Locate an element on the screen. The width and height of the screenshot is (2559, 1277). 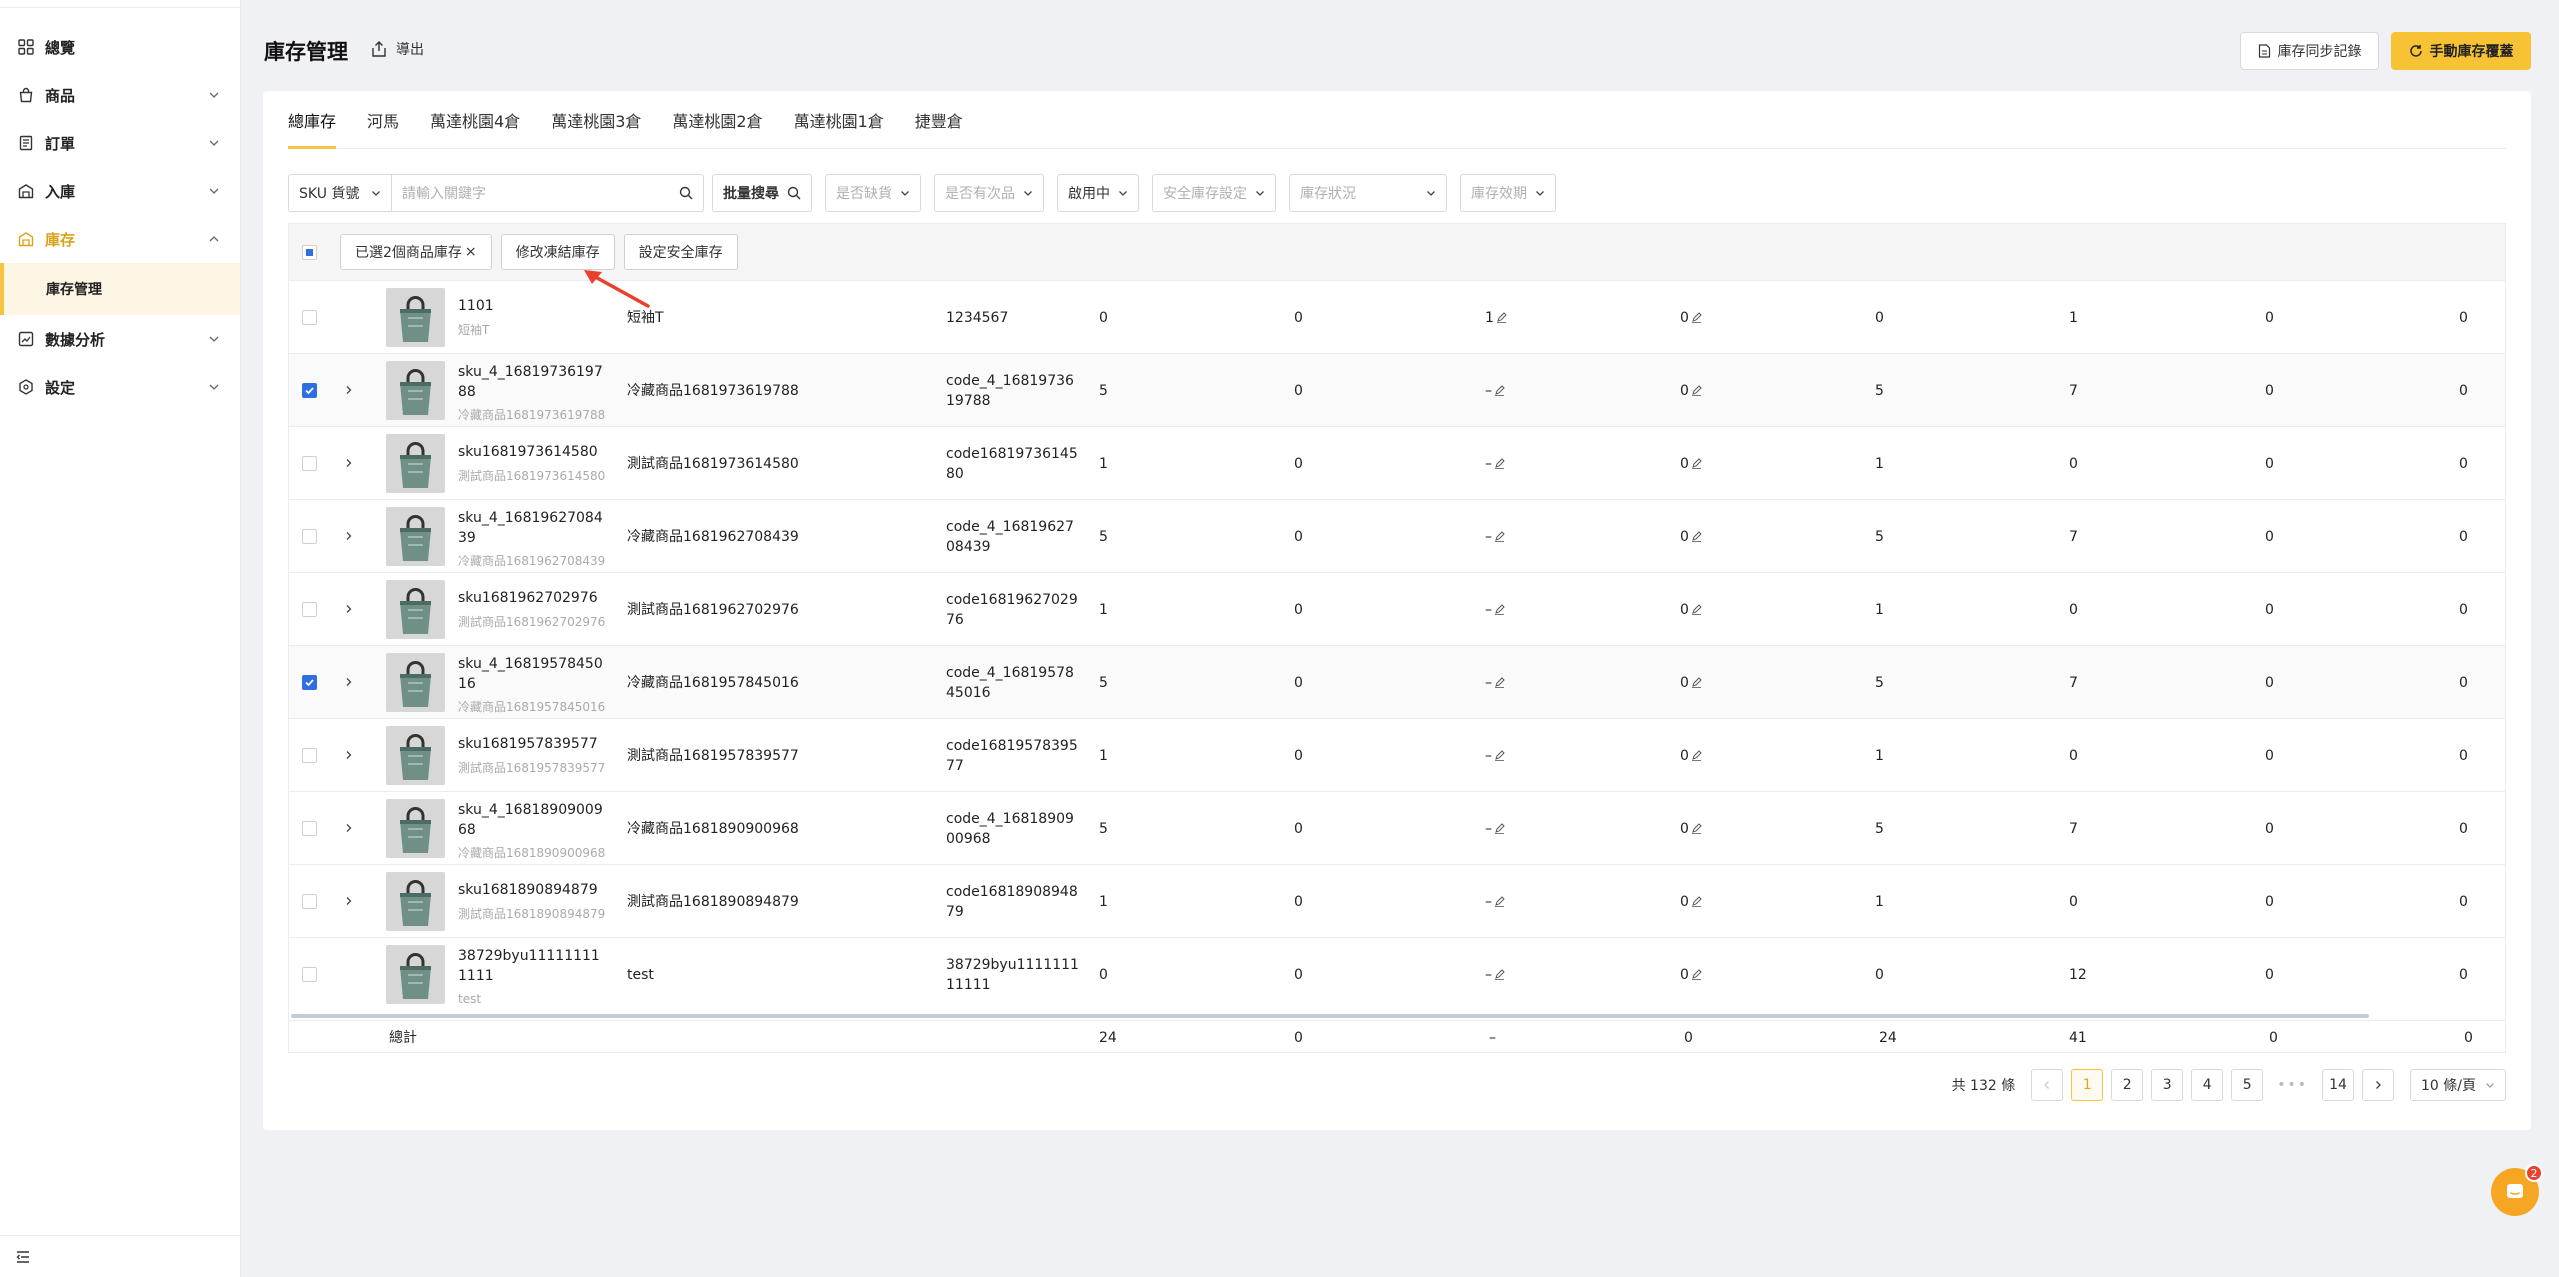
nav-item-products: 商品 is located at coordinates (120, 95).